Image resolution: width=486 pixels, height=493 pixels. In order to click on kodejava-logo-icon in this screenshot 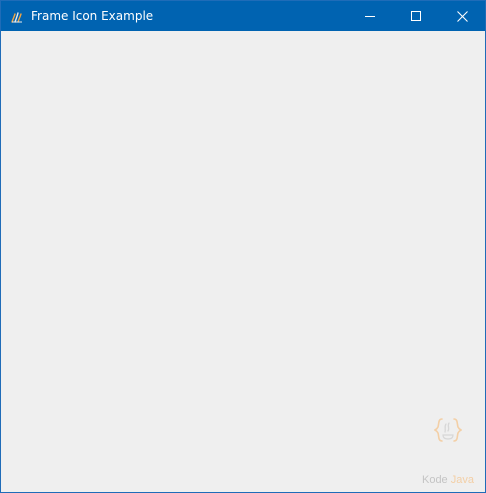, I will do `click(448, 430)`.